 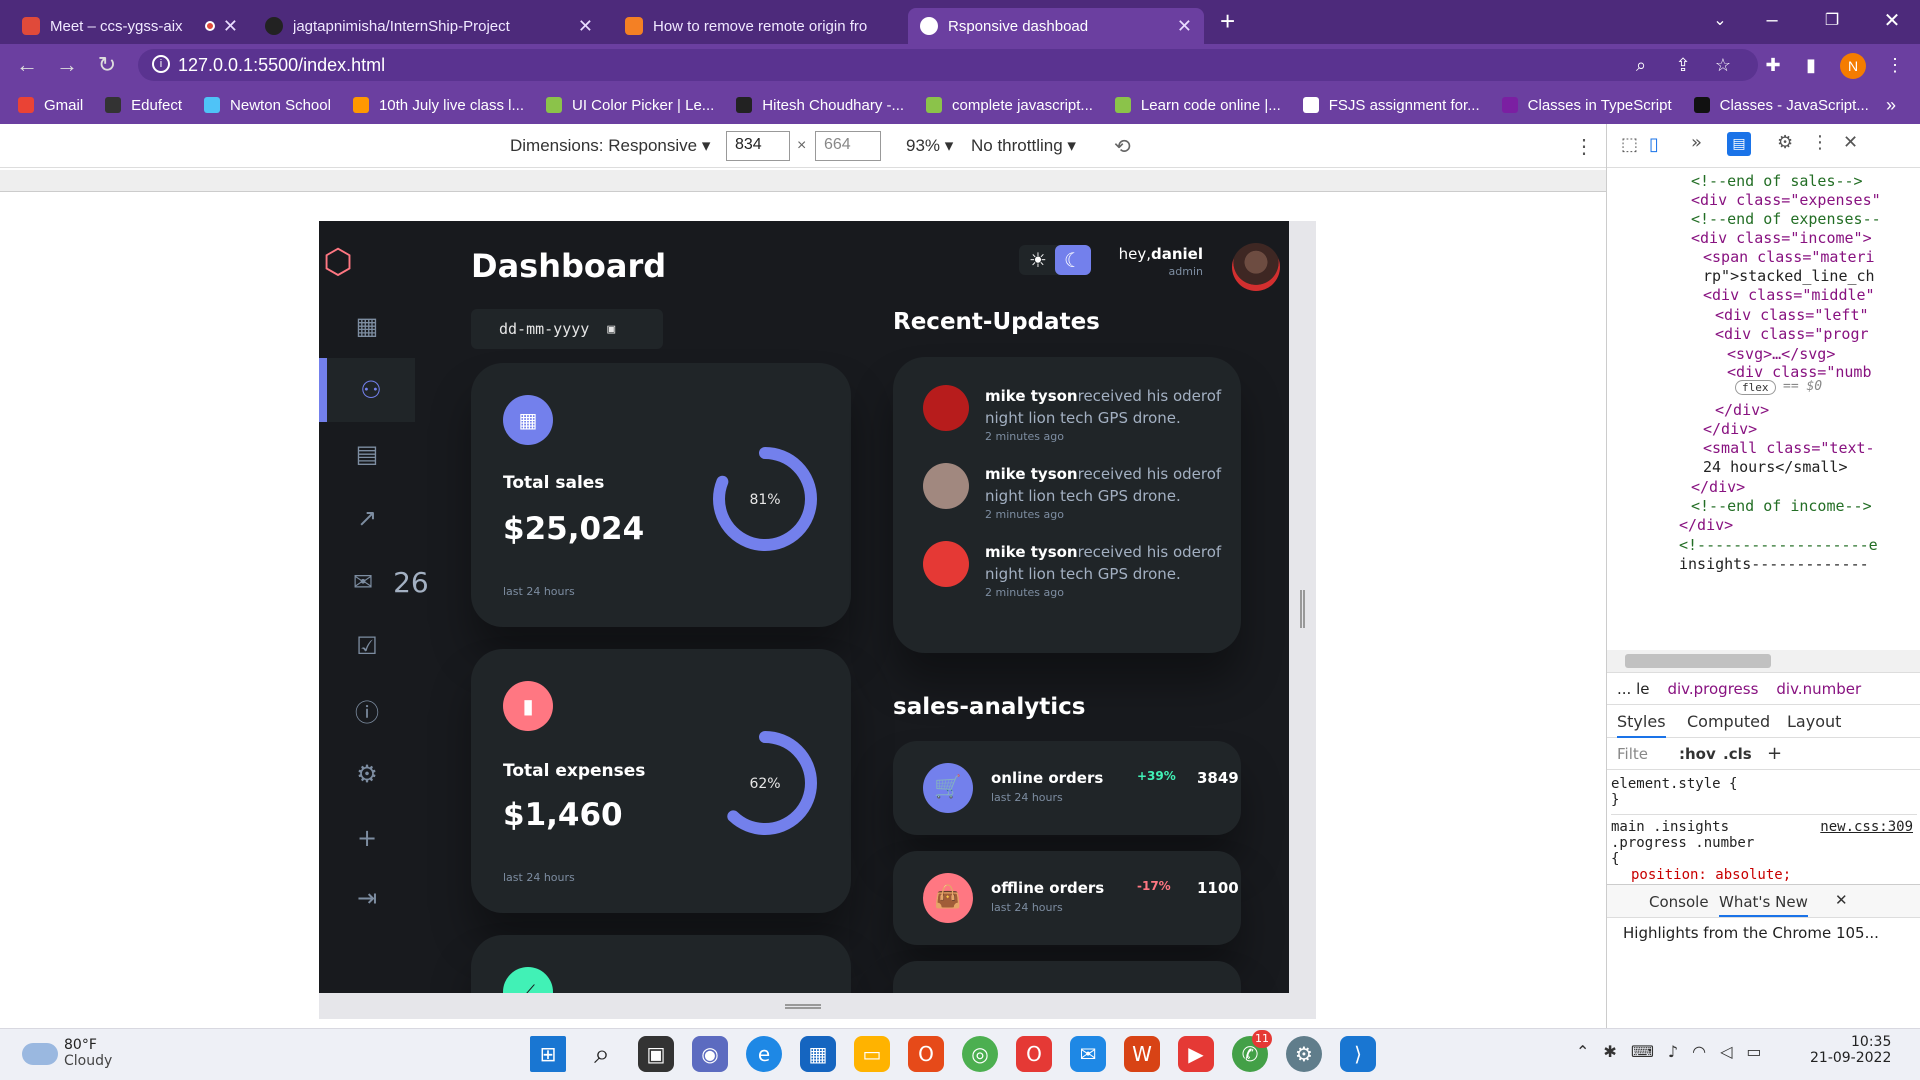 I want to click on new-tab-button: +, so click(x=1227, y=21).